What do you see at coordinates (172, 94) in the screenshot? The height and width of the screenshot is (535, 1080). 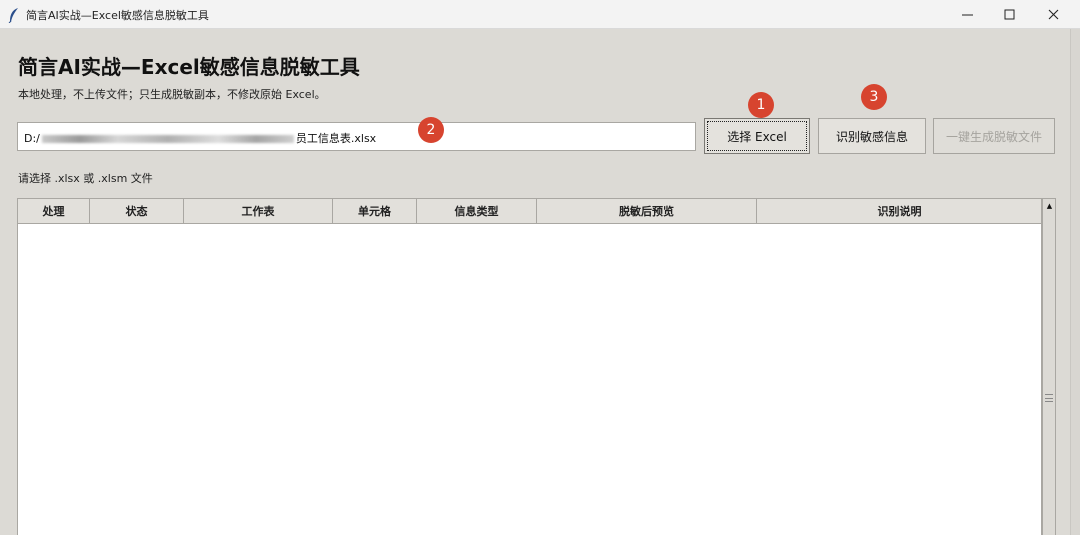 I see `page-subtitle: 本地处理，不上传文件；只生成脱敏副本，不修改原始 Excel。` at bounding box center [172, 94].